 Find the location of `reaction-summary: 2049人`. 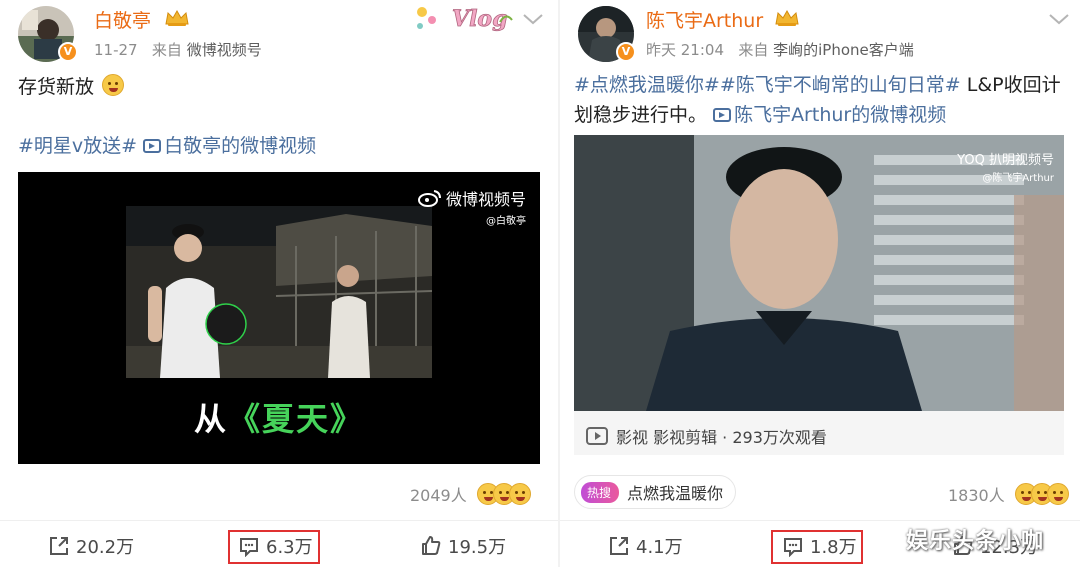

reaction-summary: 2049人 is located at coordinates (470, 494).